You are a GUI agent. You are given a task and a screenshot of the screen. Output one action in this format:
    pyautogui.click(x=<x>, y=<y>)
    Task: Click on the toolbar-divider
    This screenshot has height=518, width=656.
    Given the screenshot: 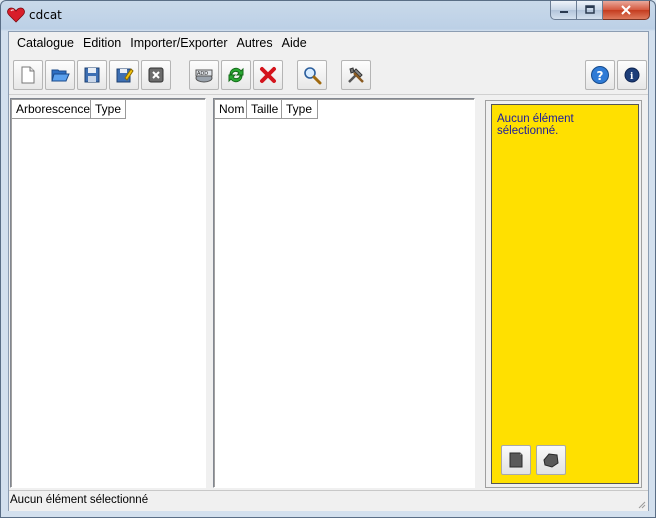 What is the action you would take?
    pyautogui.click(x=328, y=94)
    